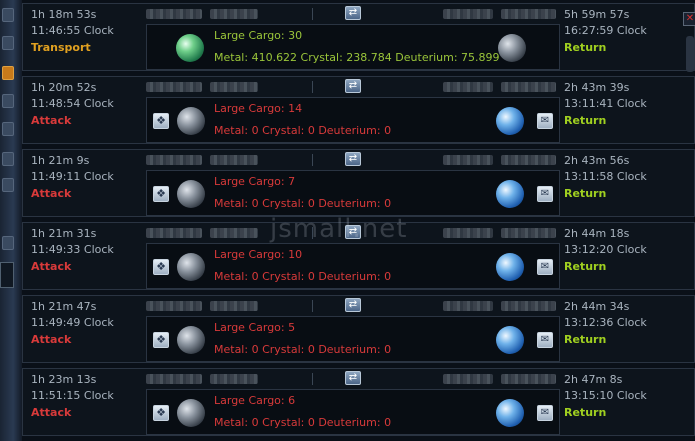  I want to click on arrival-clock: 11:46:55 Clock, so click(72, 30).